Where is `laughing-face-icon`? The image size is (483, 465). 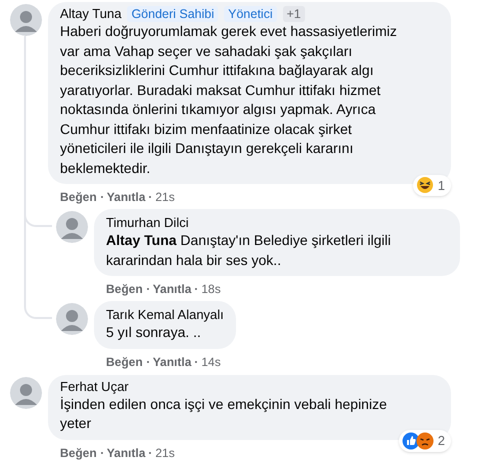 laughing-face-icon is located at coordinates (425, 185).